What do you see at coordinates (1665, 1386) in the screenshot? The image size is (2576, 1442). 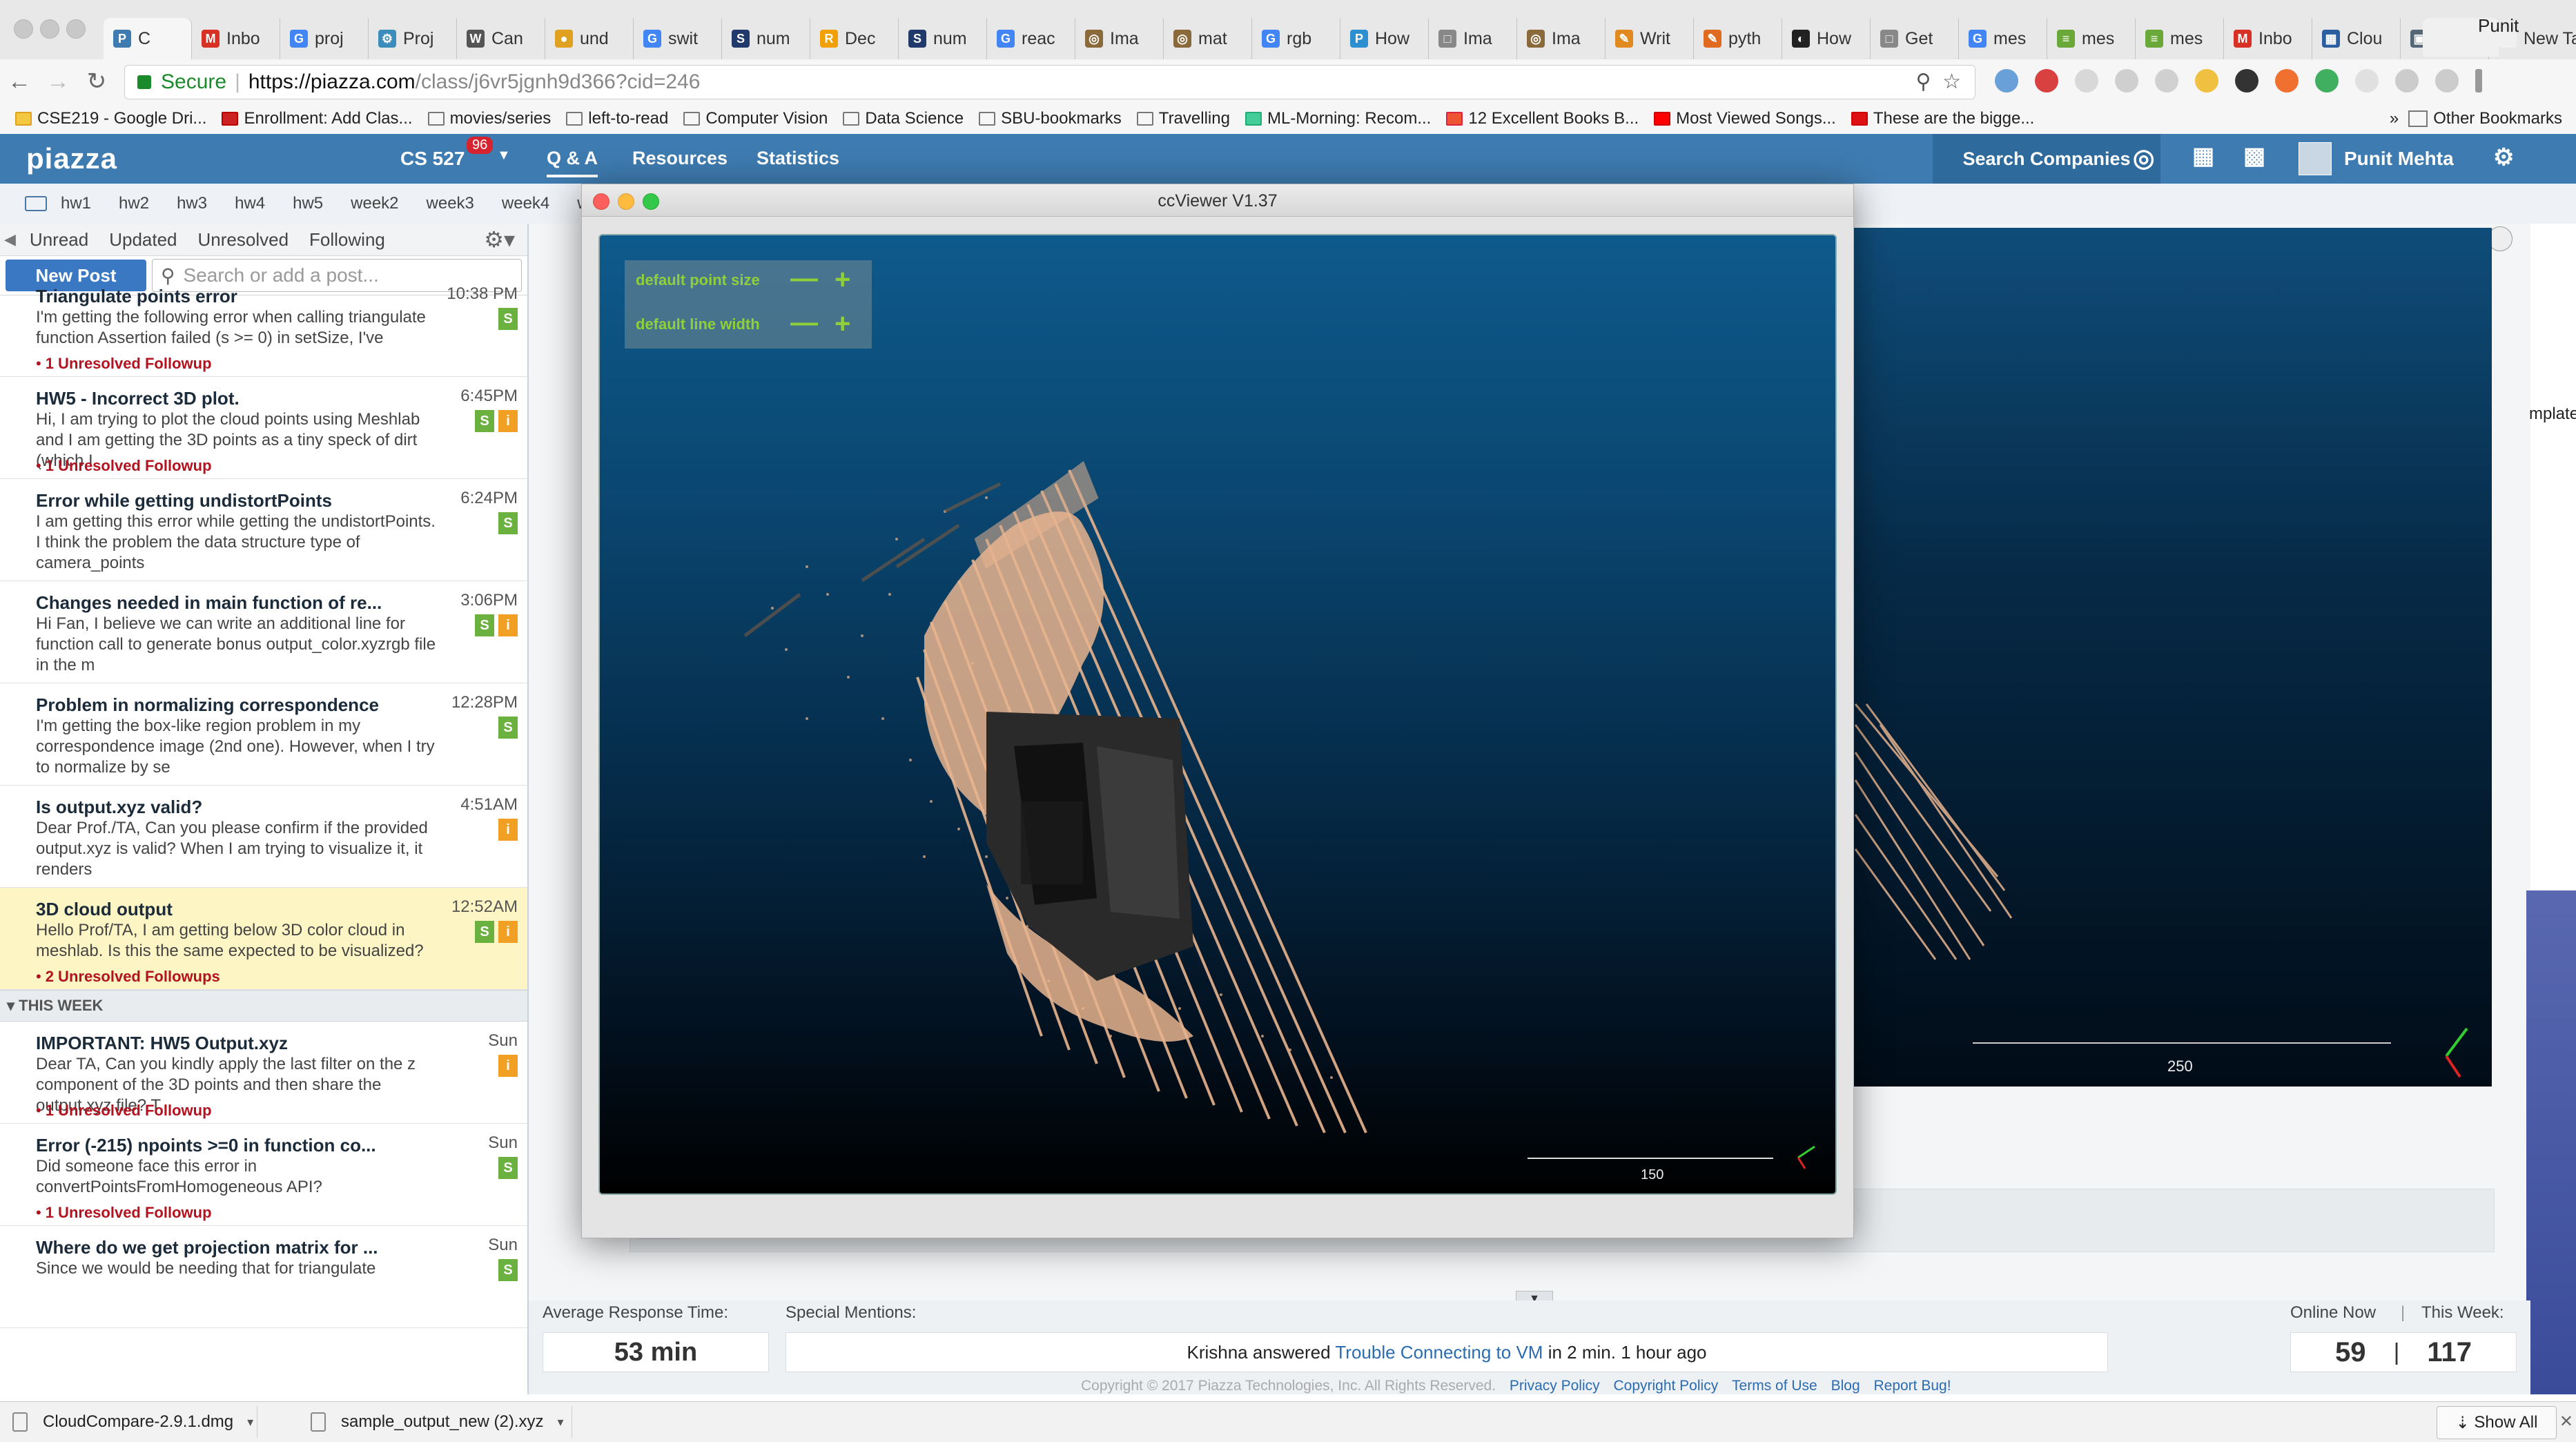 I see `copyright-policy-link: Copyright Policy` at bounding box center [1665, 1386].